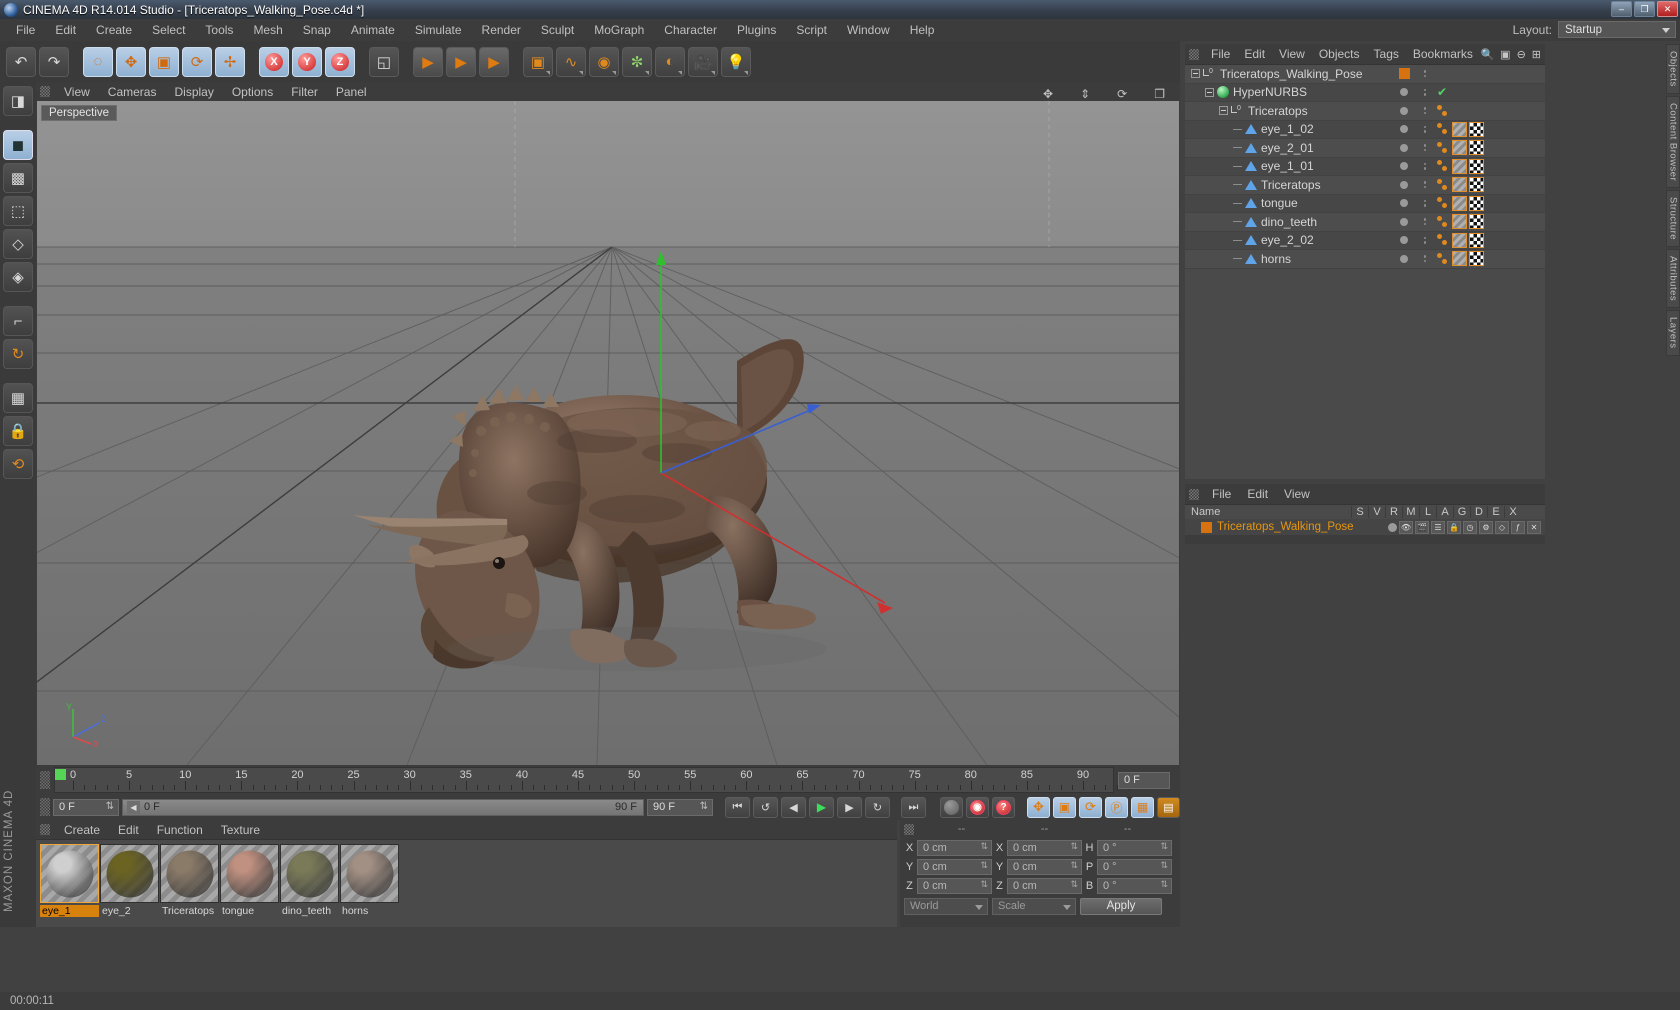 The width and height of the screenshot is (1680, 1010). What do you see at coordinates (249, 873) in the screenshot?
I see `material-preview` at bounding box center [249, 873].